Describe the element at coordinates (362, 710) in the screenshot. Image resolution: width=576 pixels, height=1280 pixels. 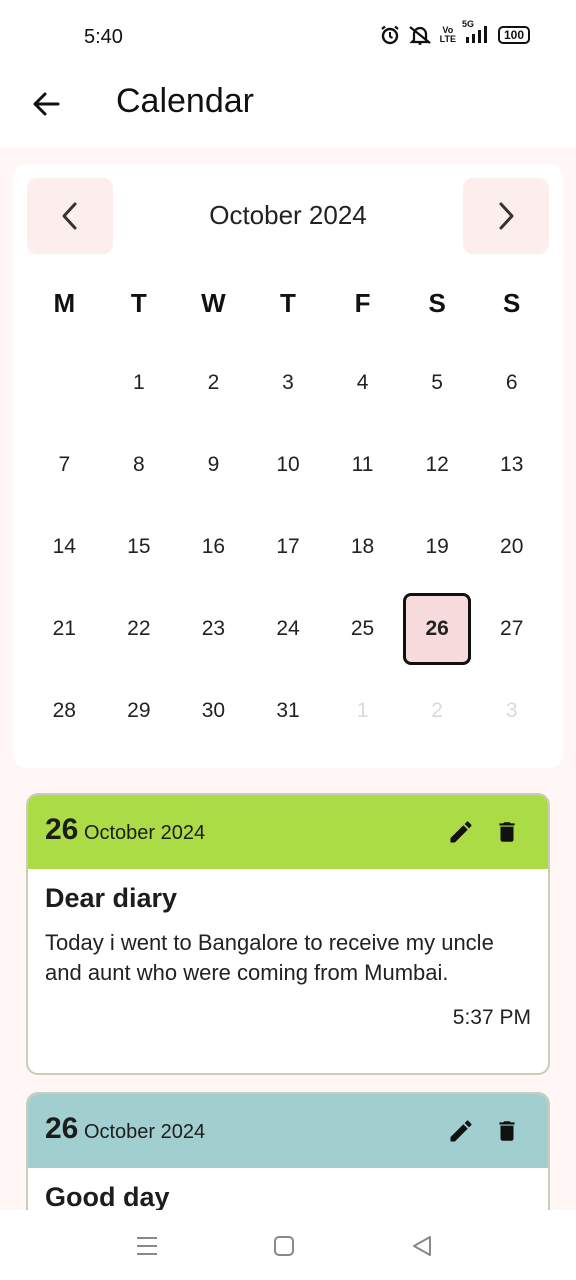
I see `calendar-day-next-month: 1` at that location.